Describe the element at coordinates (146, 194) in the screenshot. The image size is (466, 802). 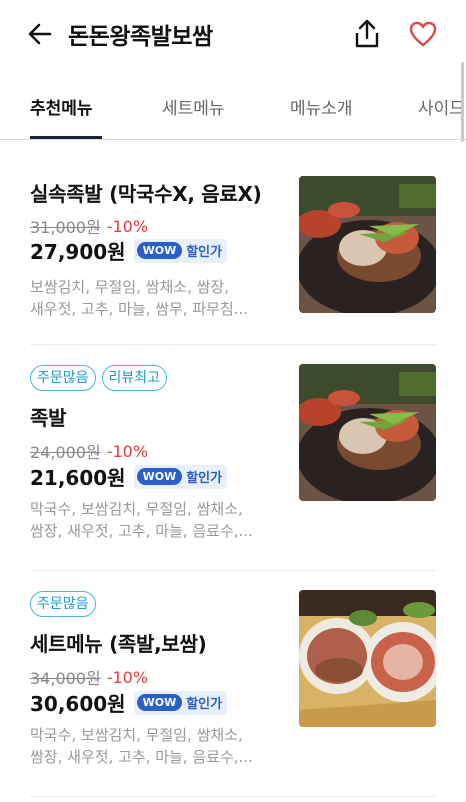
I see `menu-item-name: 실속족발 (막국수X, 음료X)` at that location.